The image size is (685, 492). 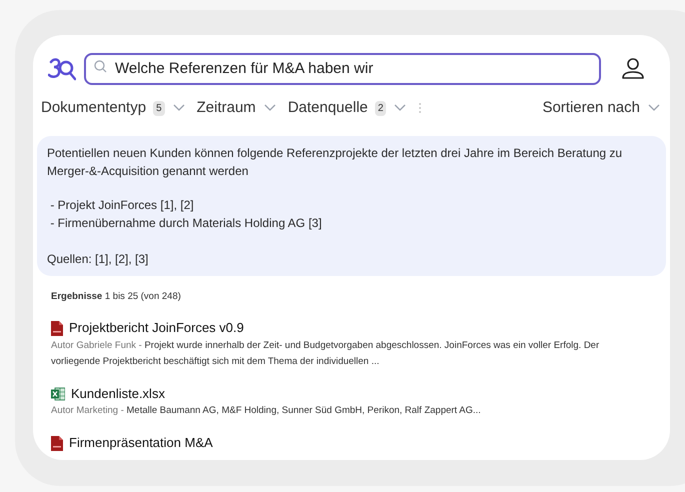 What do you see at coordinates (335, 162) in the screenshot?
I see `answer-text: Potentiellen neuen Kunden können folgende Referenzprojekte der letzten drei Jahre im Bereich Beratung zu Merger-&-Acquisition genannt werden` at bounding box center [335, 162].